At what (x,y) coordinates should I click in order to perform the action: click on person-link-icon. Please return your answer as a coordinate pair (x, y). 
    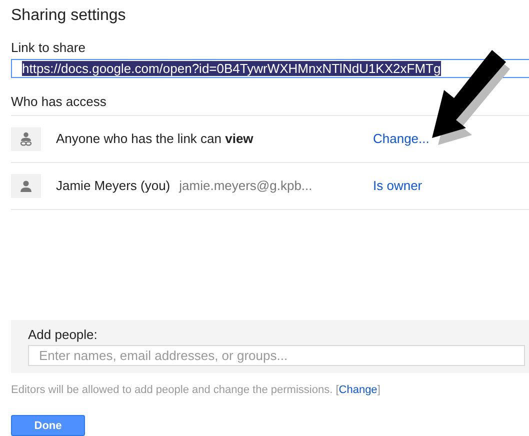
    Looking at the image, I should click on (26, 139).